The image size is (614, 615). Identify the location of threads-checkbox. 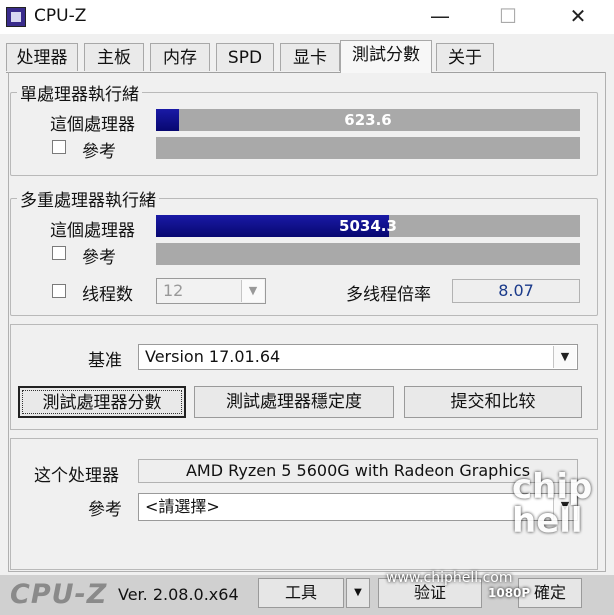
(59, 291).